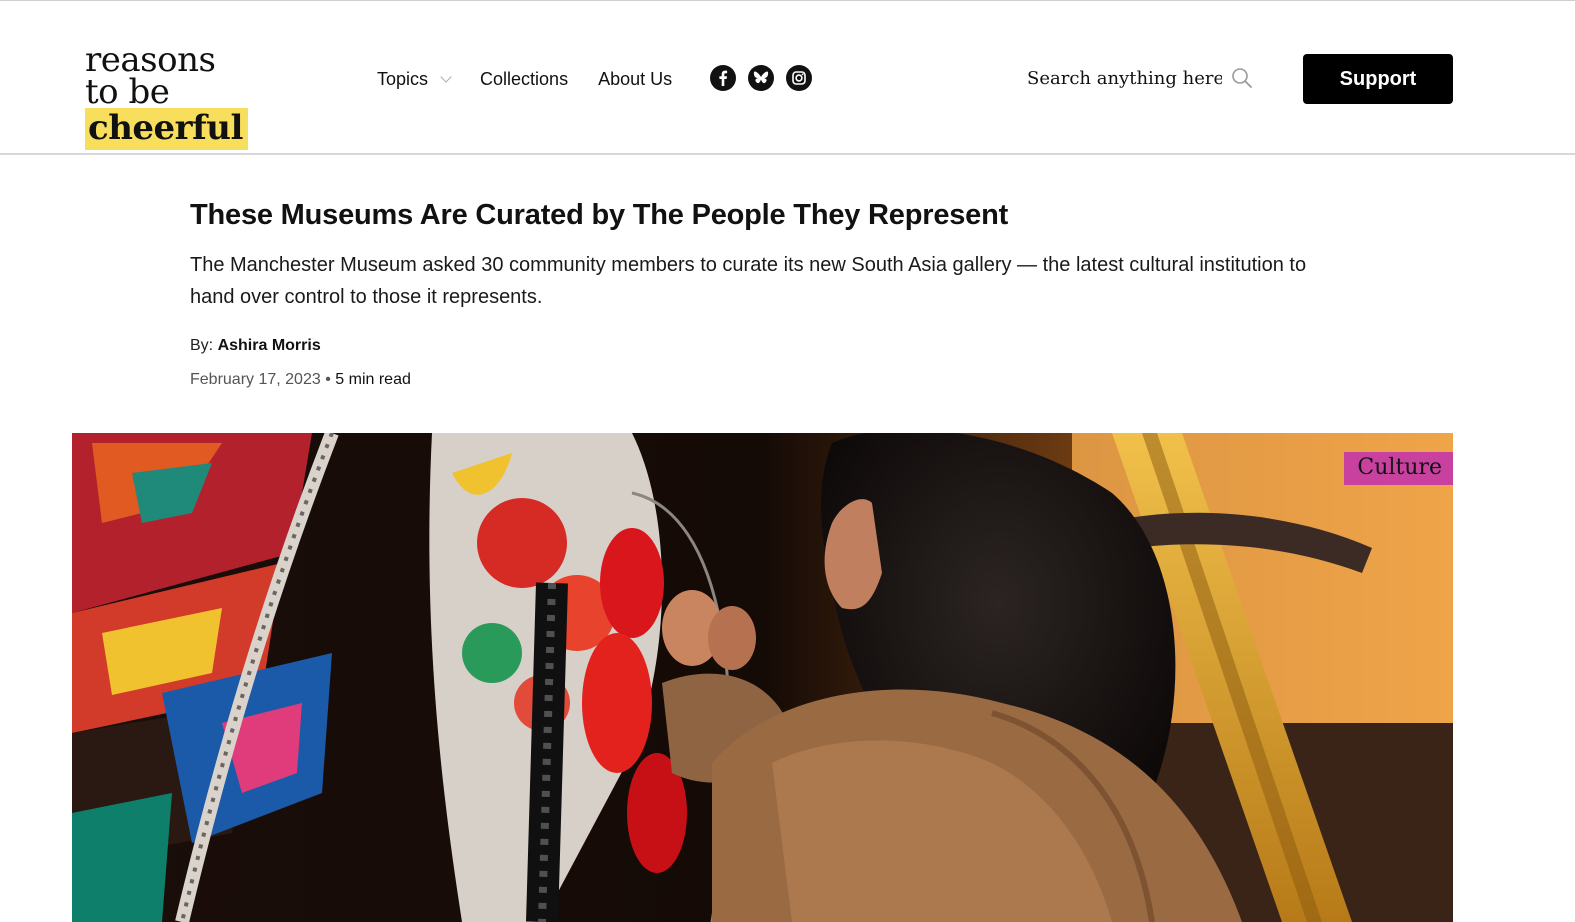  What do you see at coordinates (799, 78) in the screenshot?
I see `instagram-icon` at bounding box center [799, 78].